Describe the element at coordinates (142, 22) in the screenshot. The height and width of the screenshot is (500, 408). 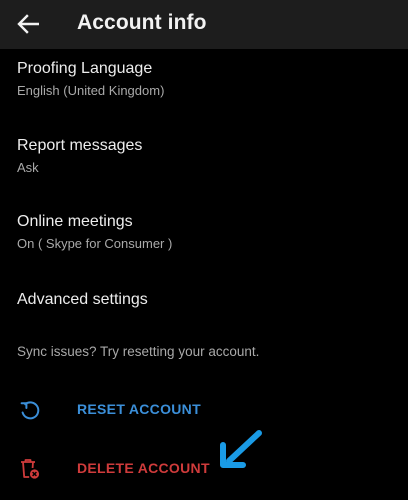
I see `page-title: Account info` at that location.